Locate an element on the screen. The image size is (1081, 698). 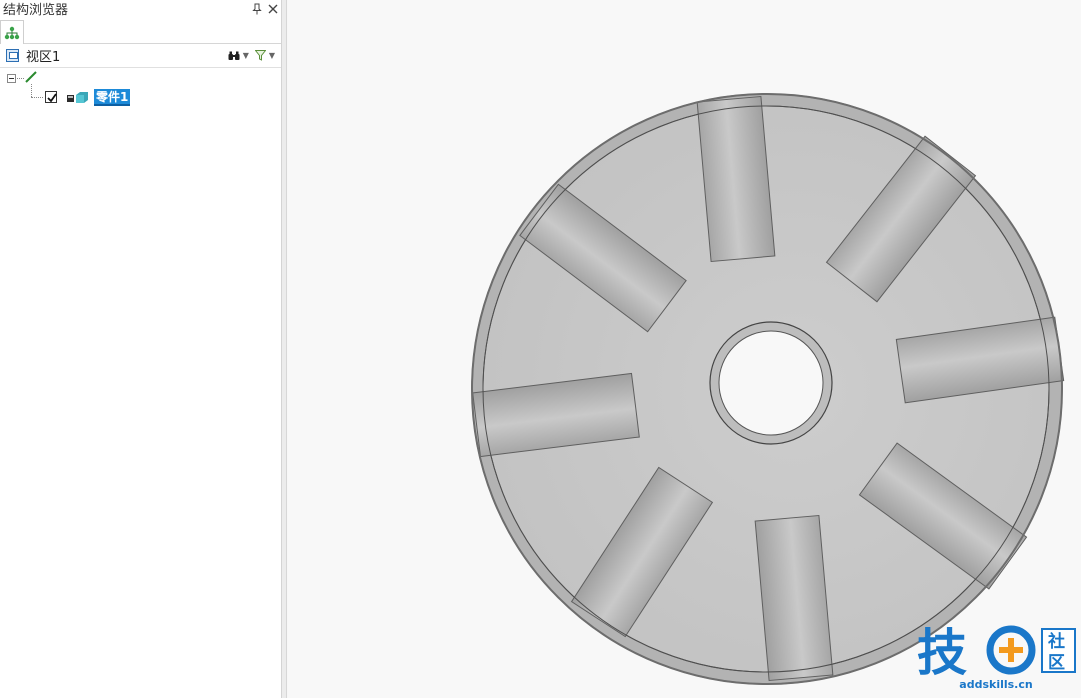
watermark-domain: addskills.cn is located at coordinates (996, 684).